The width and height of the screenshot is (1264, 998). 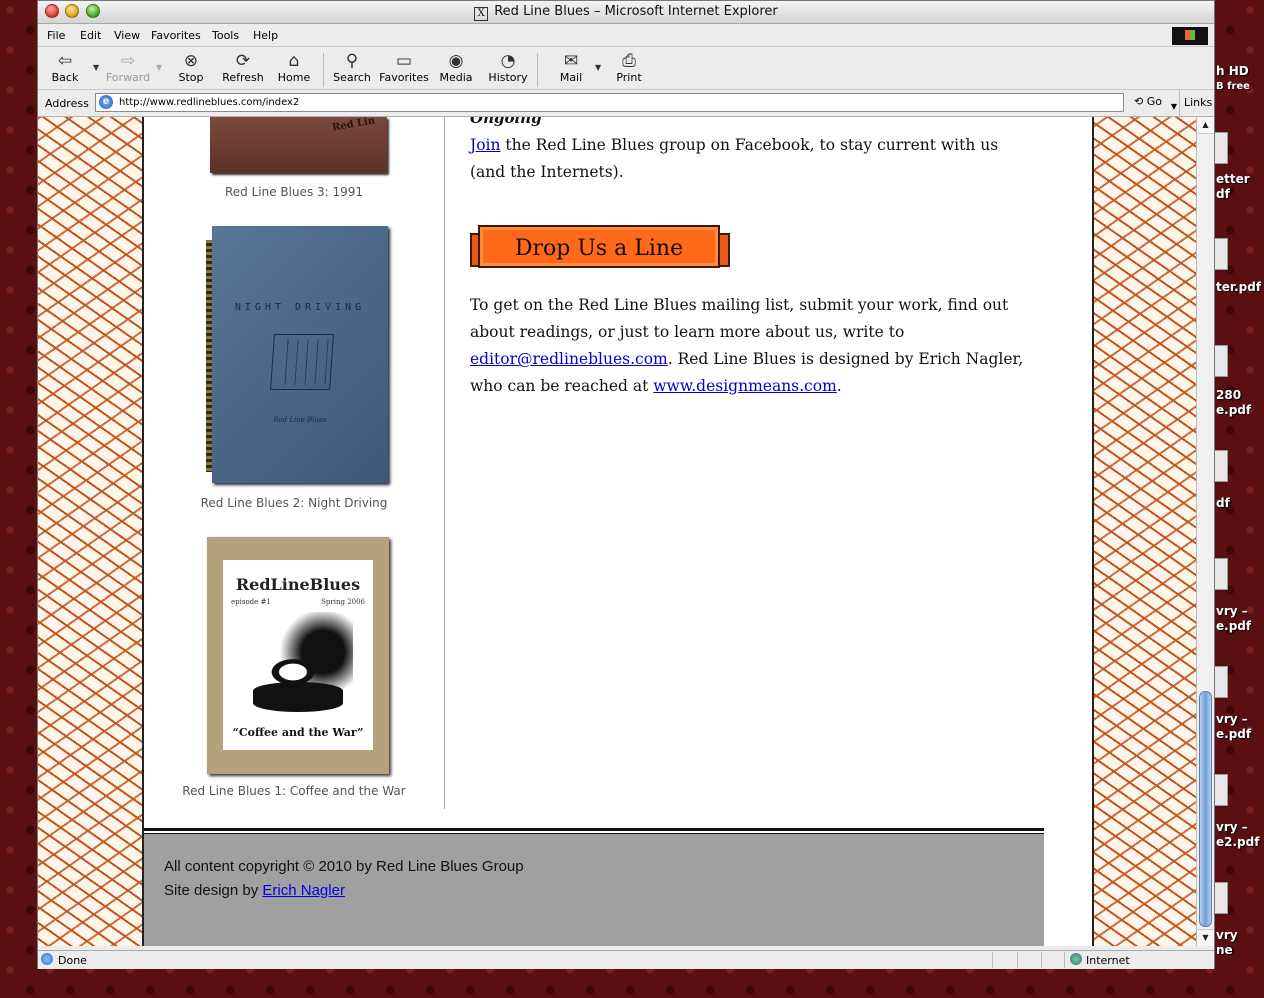 I want to click on mail-button: ✉ Mail, so click(x=571, y=67).